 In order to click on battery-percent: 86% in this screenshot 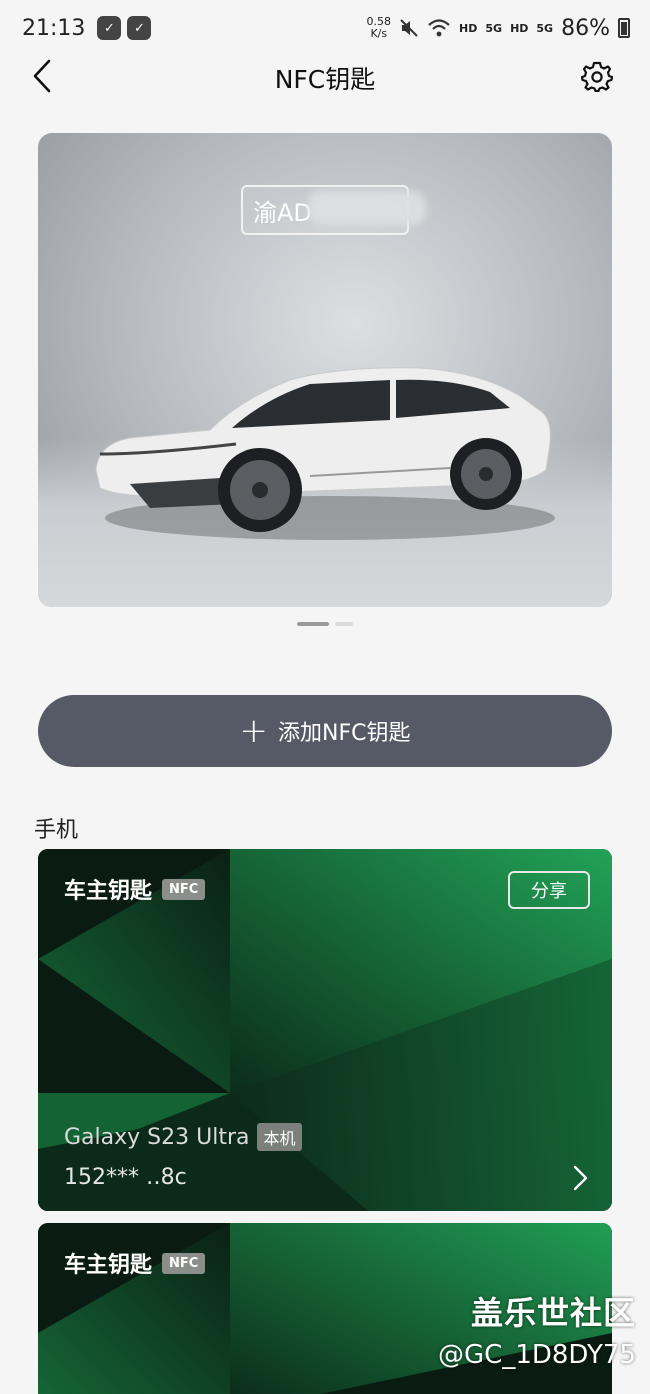, I will do `click(585, 28)`.